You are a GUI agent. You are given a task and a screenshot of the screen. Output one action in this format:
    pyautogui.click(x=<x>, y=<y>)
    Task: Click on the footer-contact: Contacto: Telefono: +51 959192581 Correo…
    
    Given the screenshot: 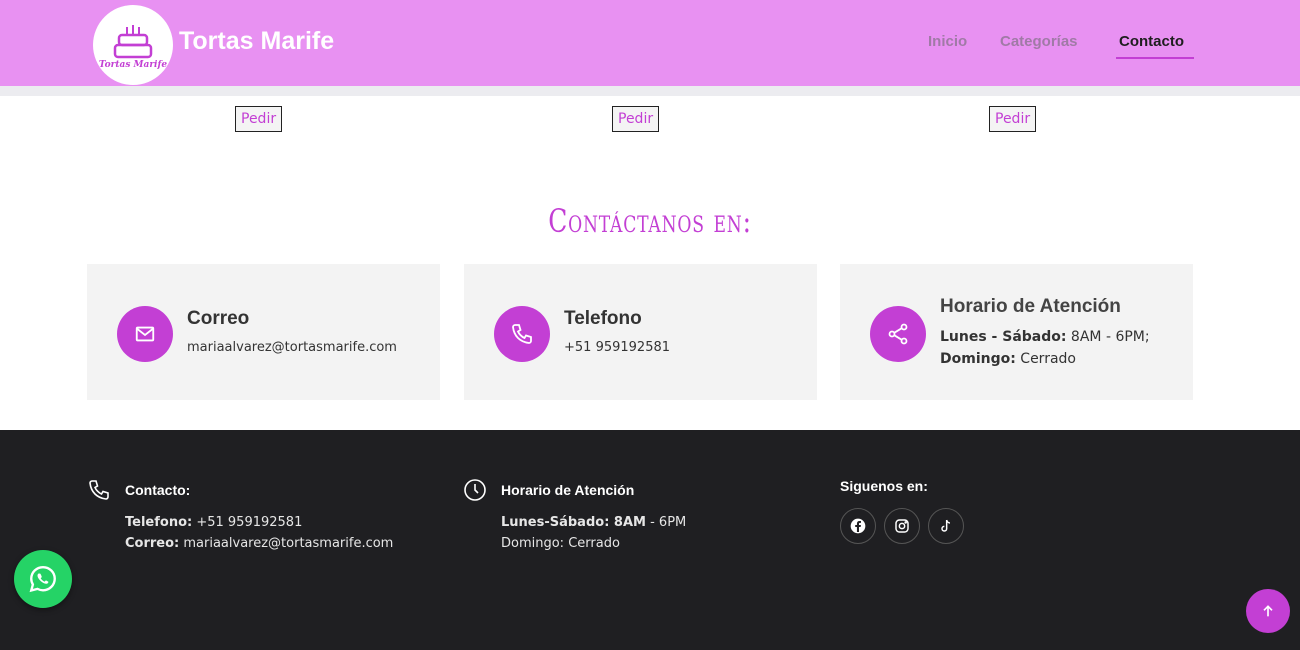 What is the action you would take?
    pyautogui.click(x=240, y=516)
    